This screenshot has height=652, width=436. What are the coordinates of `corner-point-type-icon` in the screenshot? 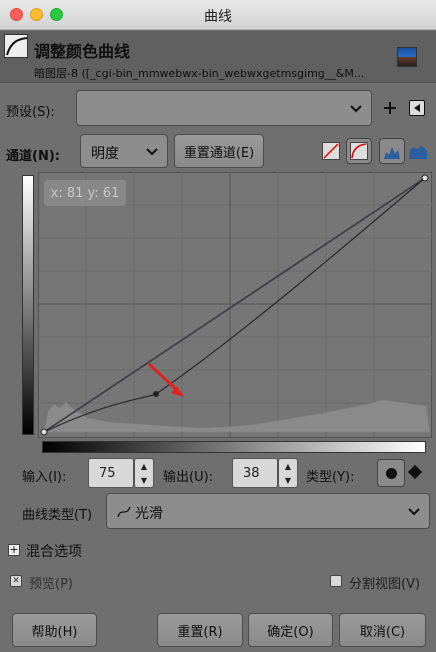 It's located at (415, 472).